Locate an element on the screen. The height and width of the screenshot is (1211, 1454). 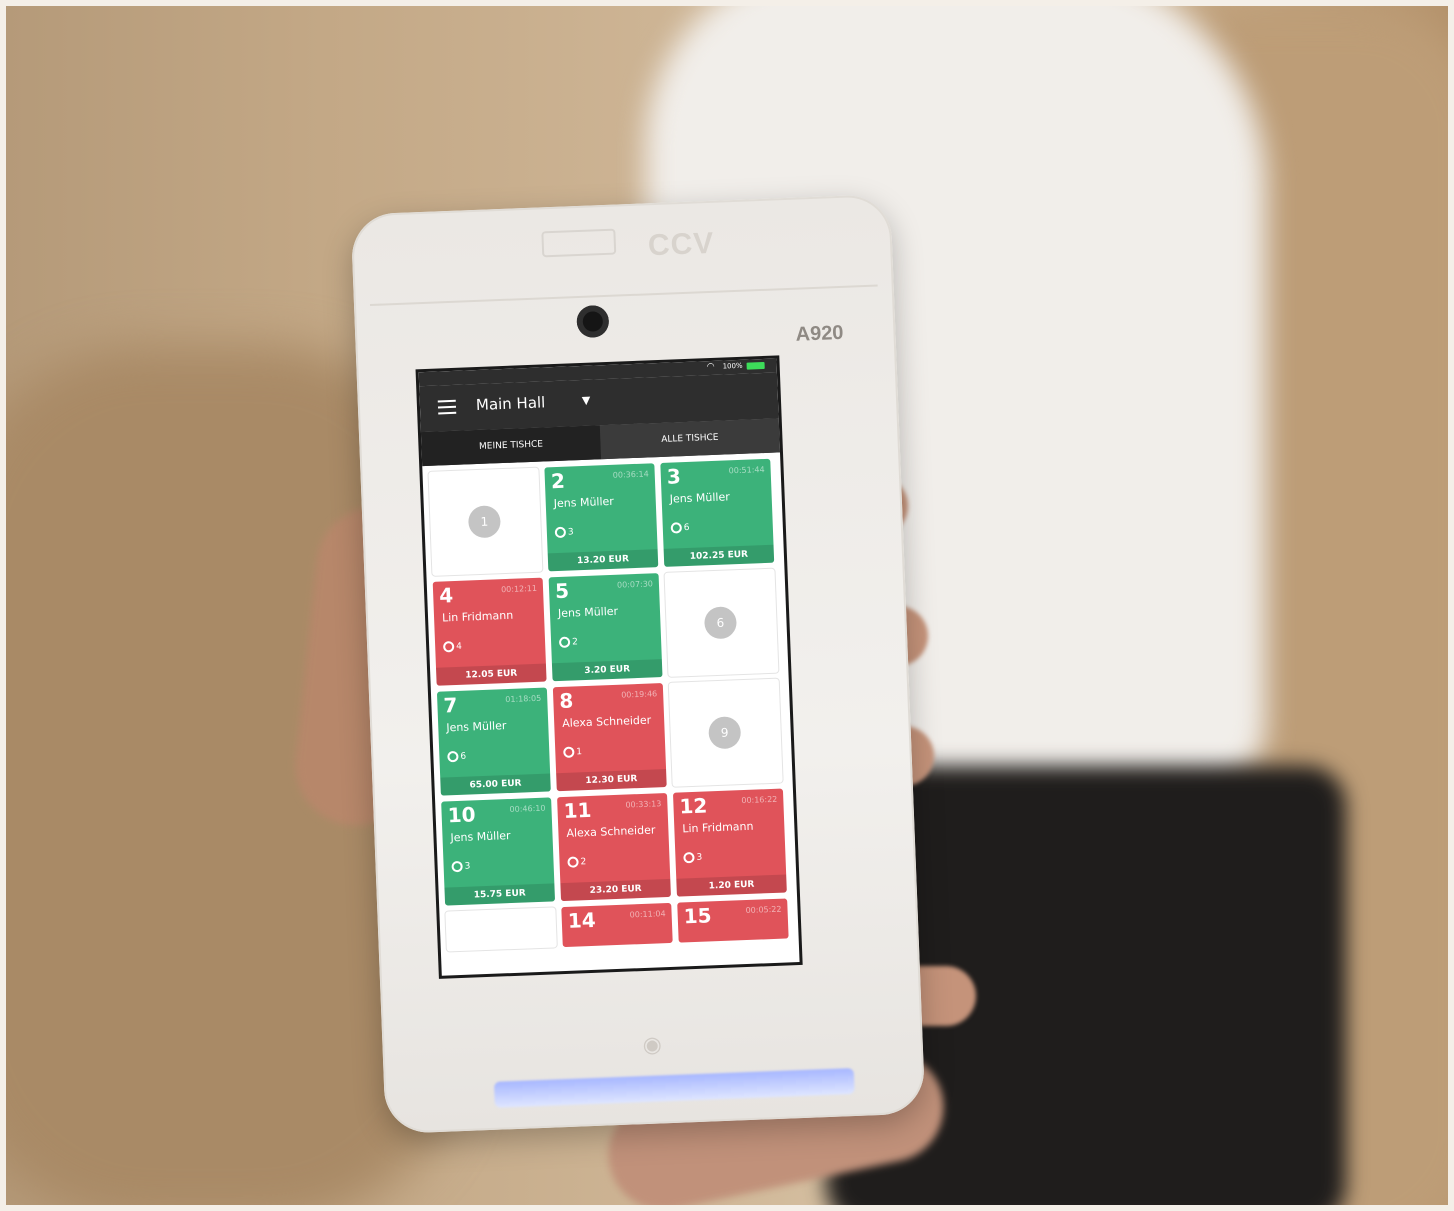
tab-my-tables: MEINE TISHCE is located at coordinates (511, 446).